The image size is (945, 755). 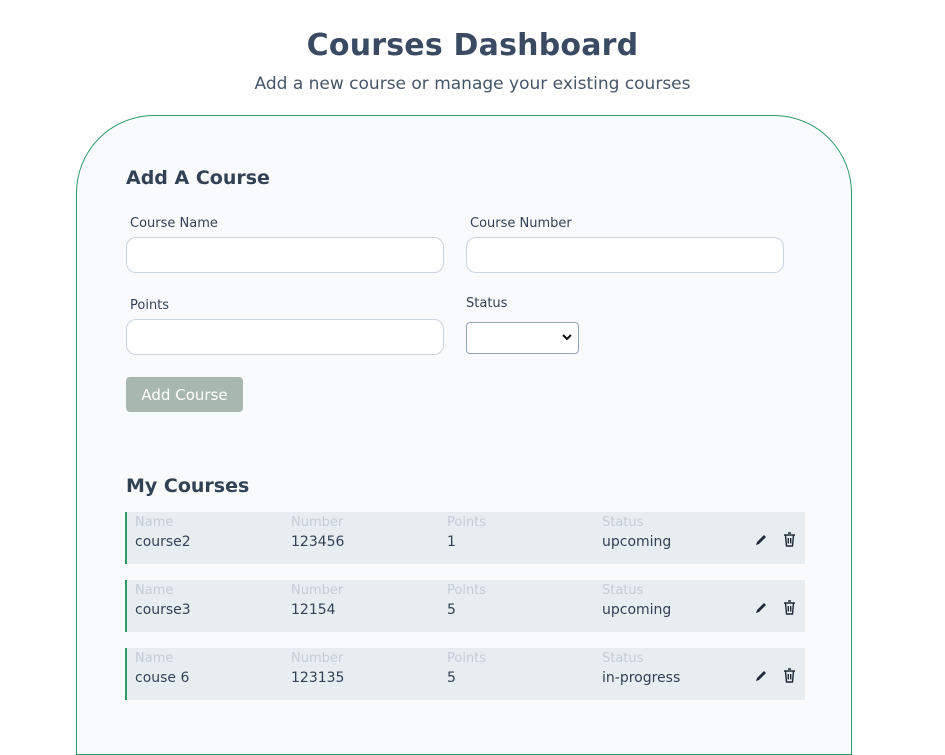 I want to click on course-number-input, so click(x=625, y=255).